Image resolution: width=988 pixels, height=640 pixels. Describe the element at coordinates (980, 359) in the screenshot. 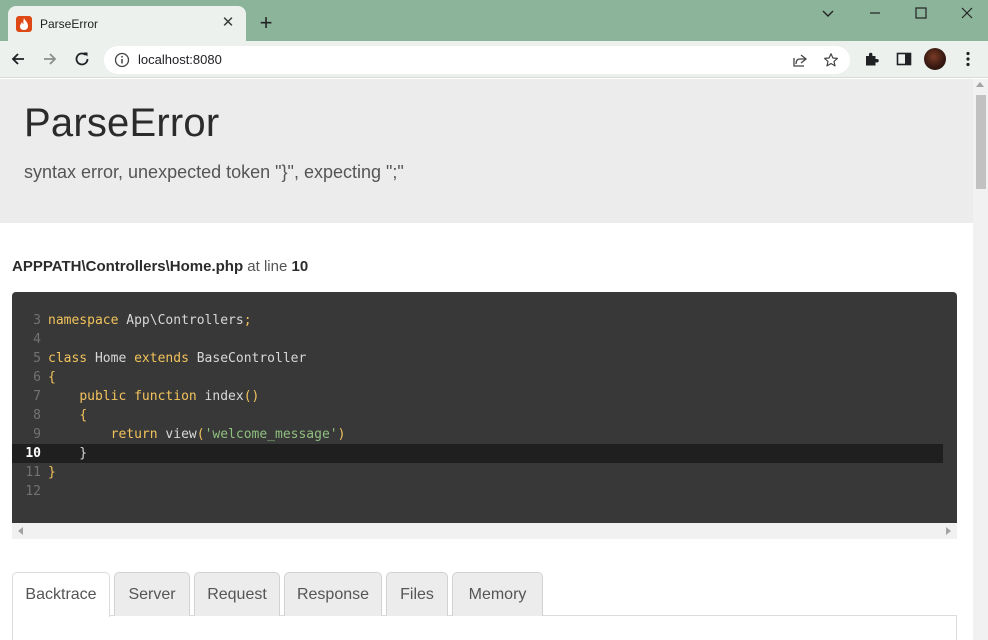

I see `vertical-scrollbar` at that location.